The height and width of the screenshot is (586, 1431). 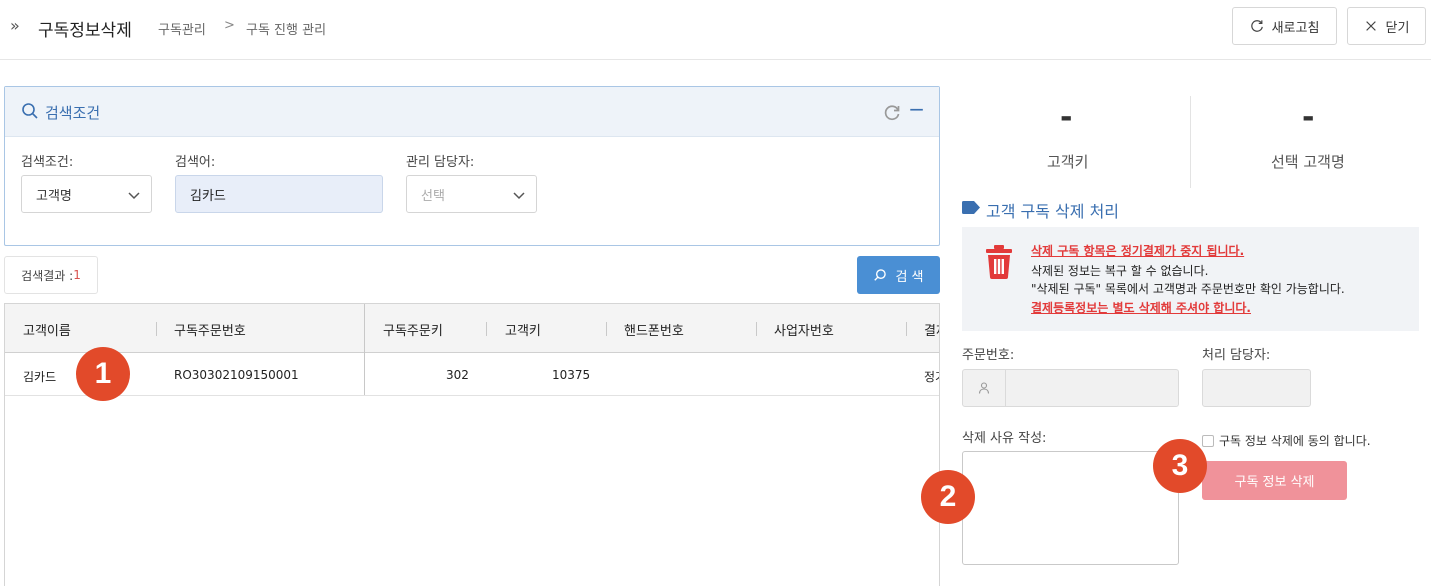 What do you see at coordinates (909, 277) in the screenshot?
I see `search-button-label: 검 색` at bounding box center [909, 277].